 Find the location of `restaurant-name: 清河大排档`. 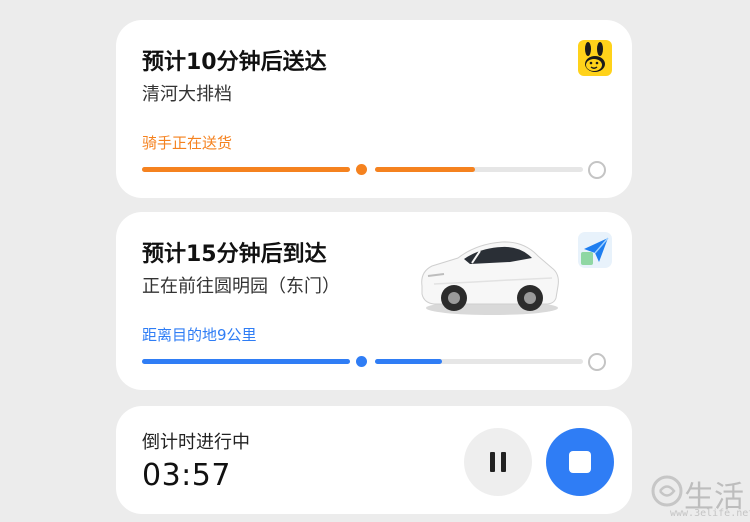

restaurant-name: 清河大排档 is located at coordinates (187, 94).